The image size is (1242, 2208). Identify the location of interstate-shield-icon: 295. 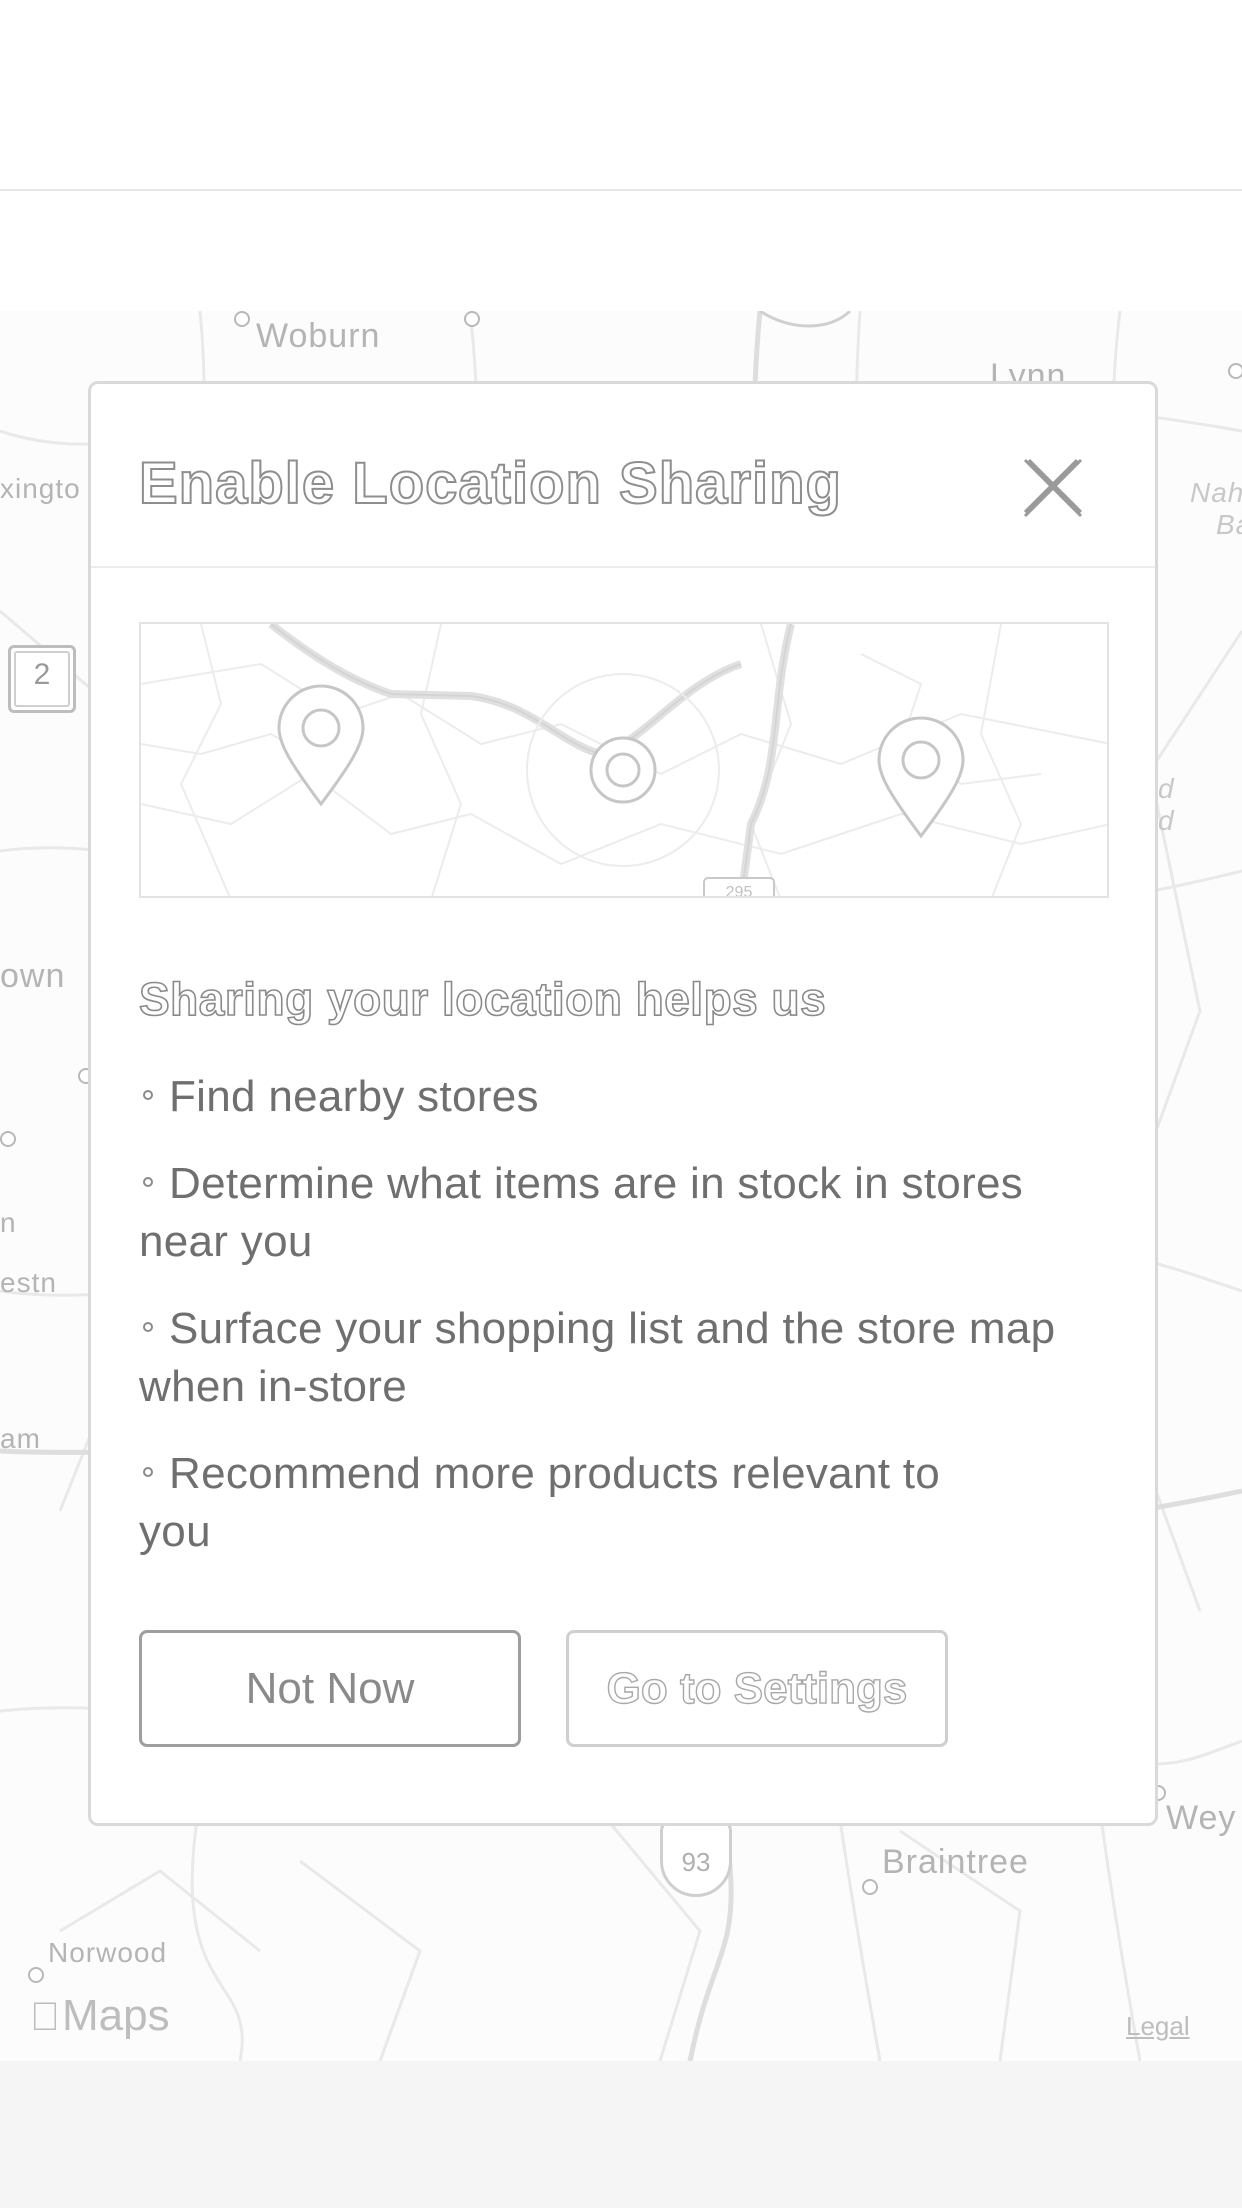
(739, 887).